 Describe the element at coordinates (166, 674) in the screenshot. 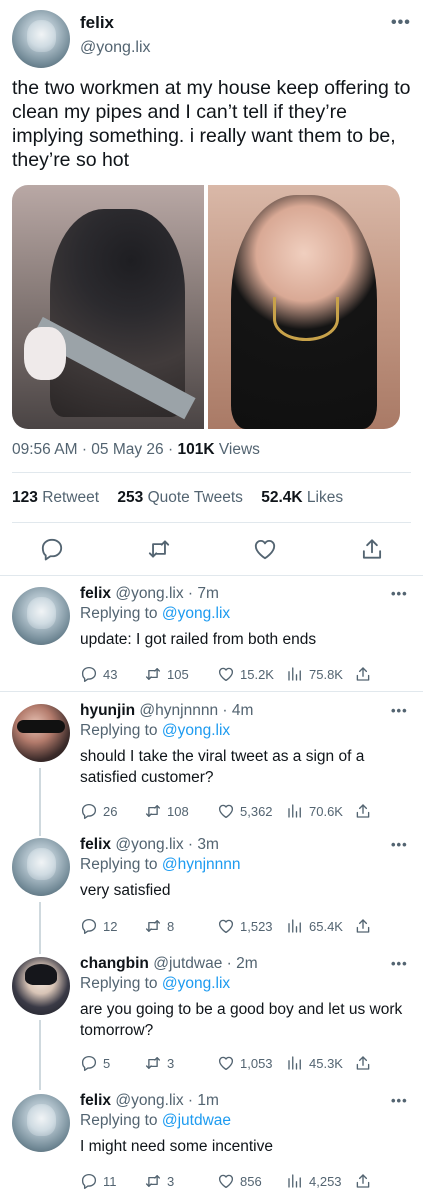

I see `retweet-button: 105` at that location.